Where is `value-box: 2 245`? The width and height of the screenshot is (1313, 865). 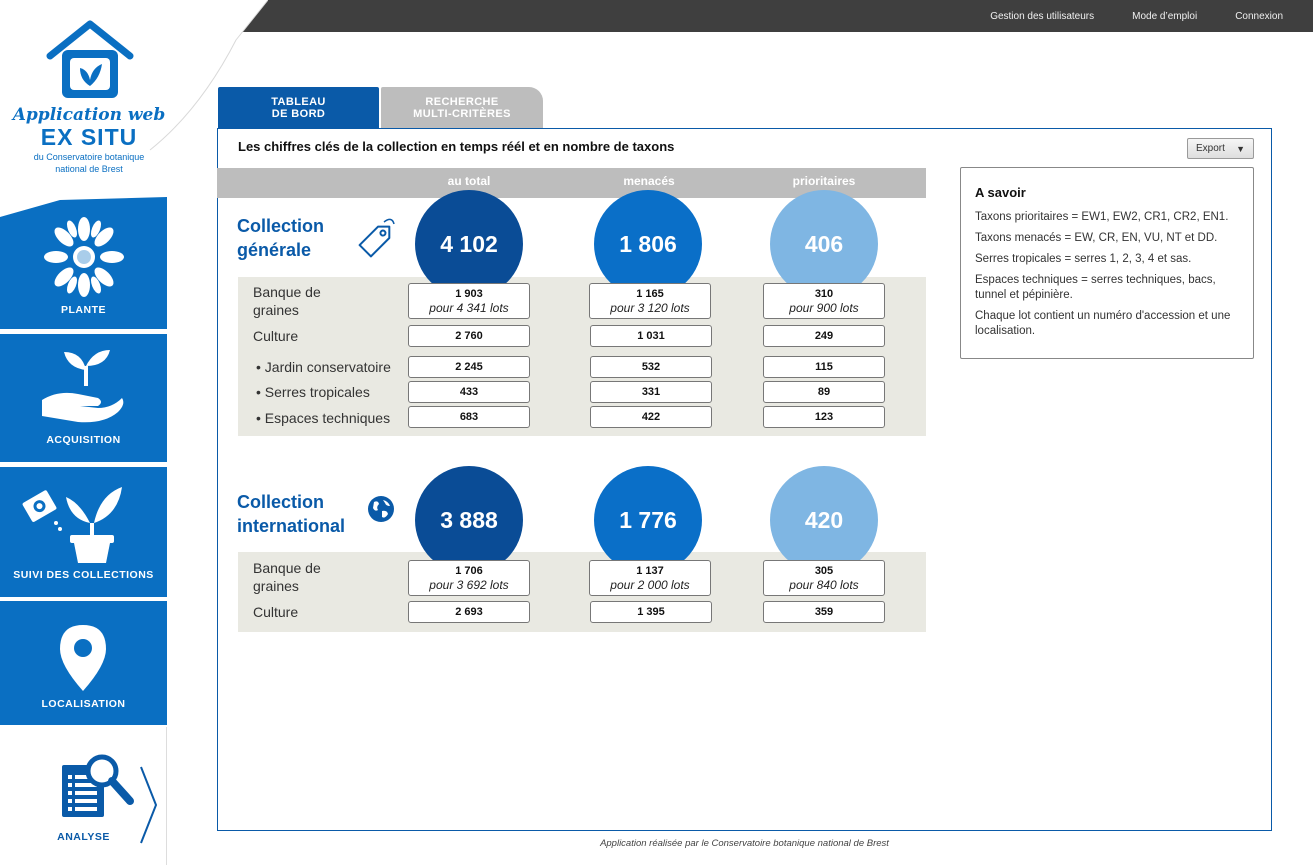
value-box: 2 245 is located at coordinates (469, 367).